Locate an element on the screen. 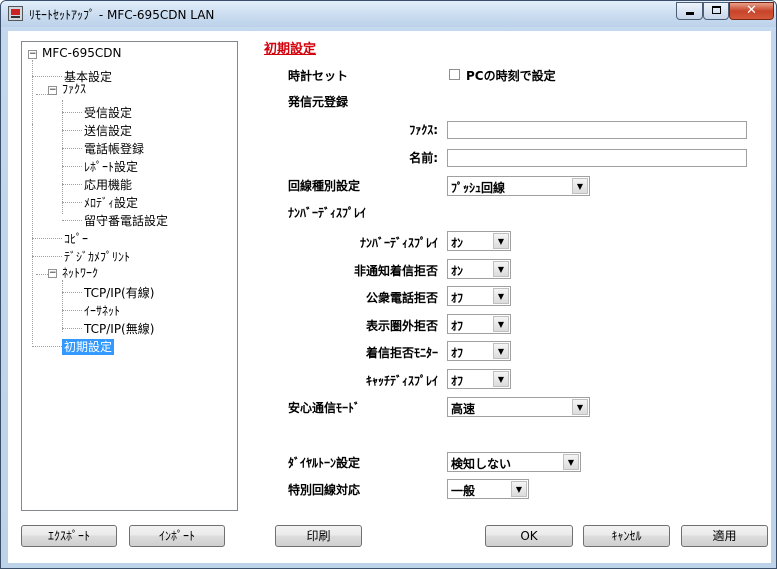 The width and height of the screenshot is (777, 569). number-display-label: ﾅﾝﾊﾞｰﾃﾞｨｽﾌﾟﾚｲ is located at coordinates (398, 243).